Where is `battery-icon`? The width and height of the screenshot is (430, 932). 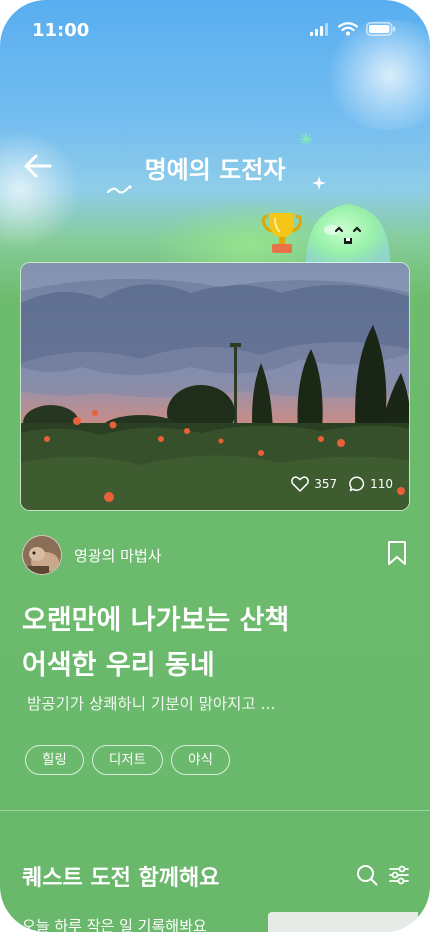 battery-icon is located at coordinates (381, 29).